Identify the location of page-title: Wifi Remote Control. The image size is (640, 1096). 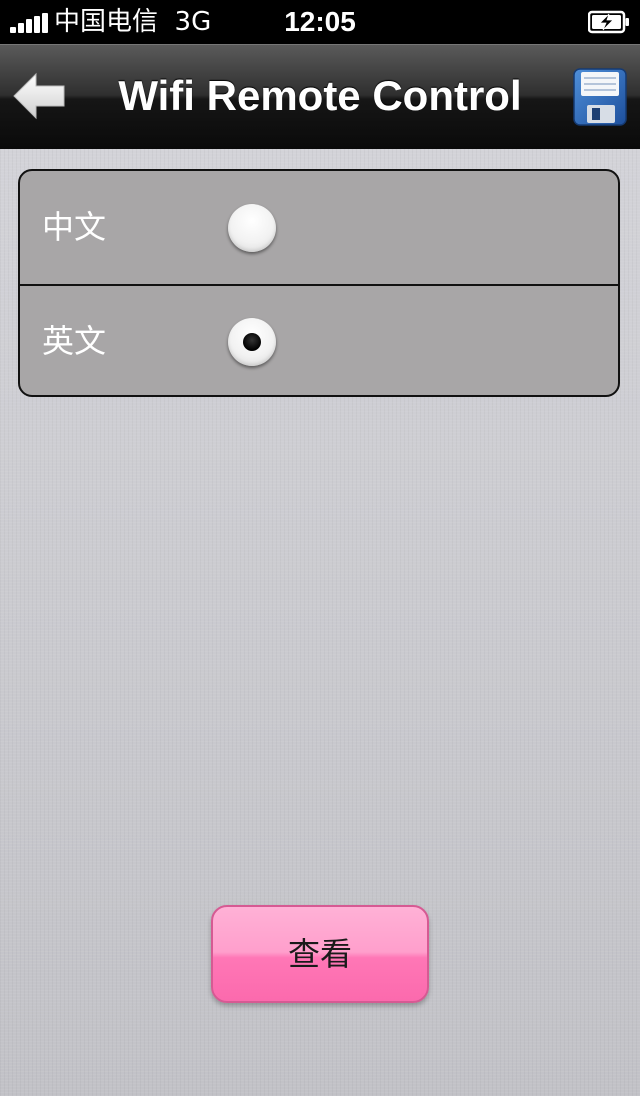
(320, 95).